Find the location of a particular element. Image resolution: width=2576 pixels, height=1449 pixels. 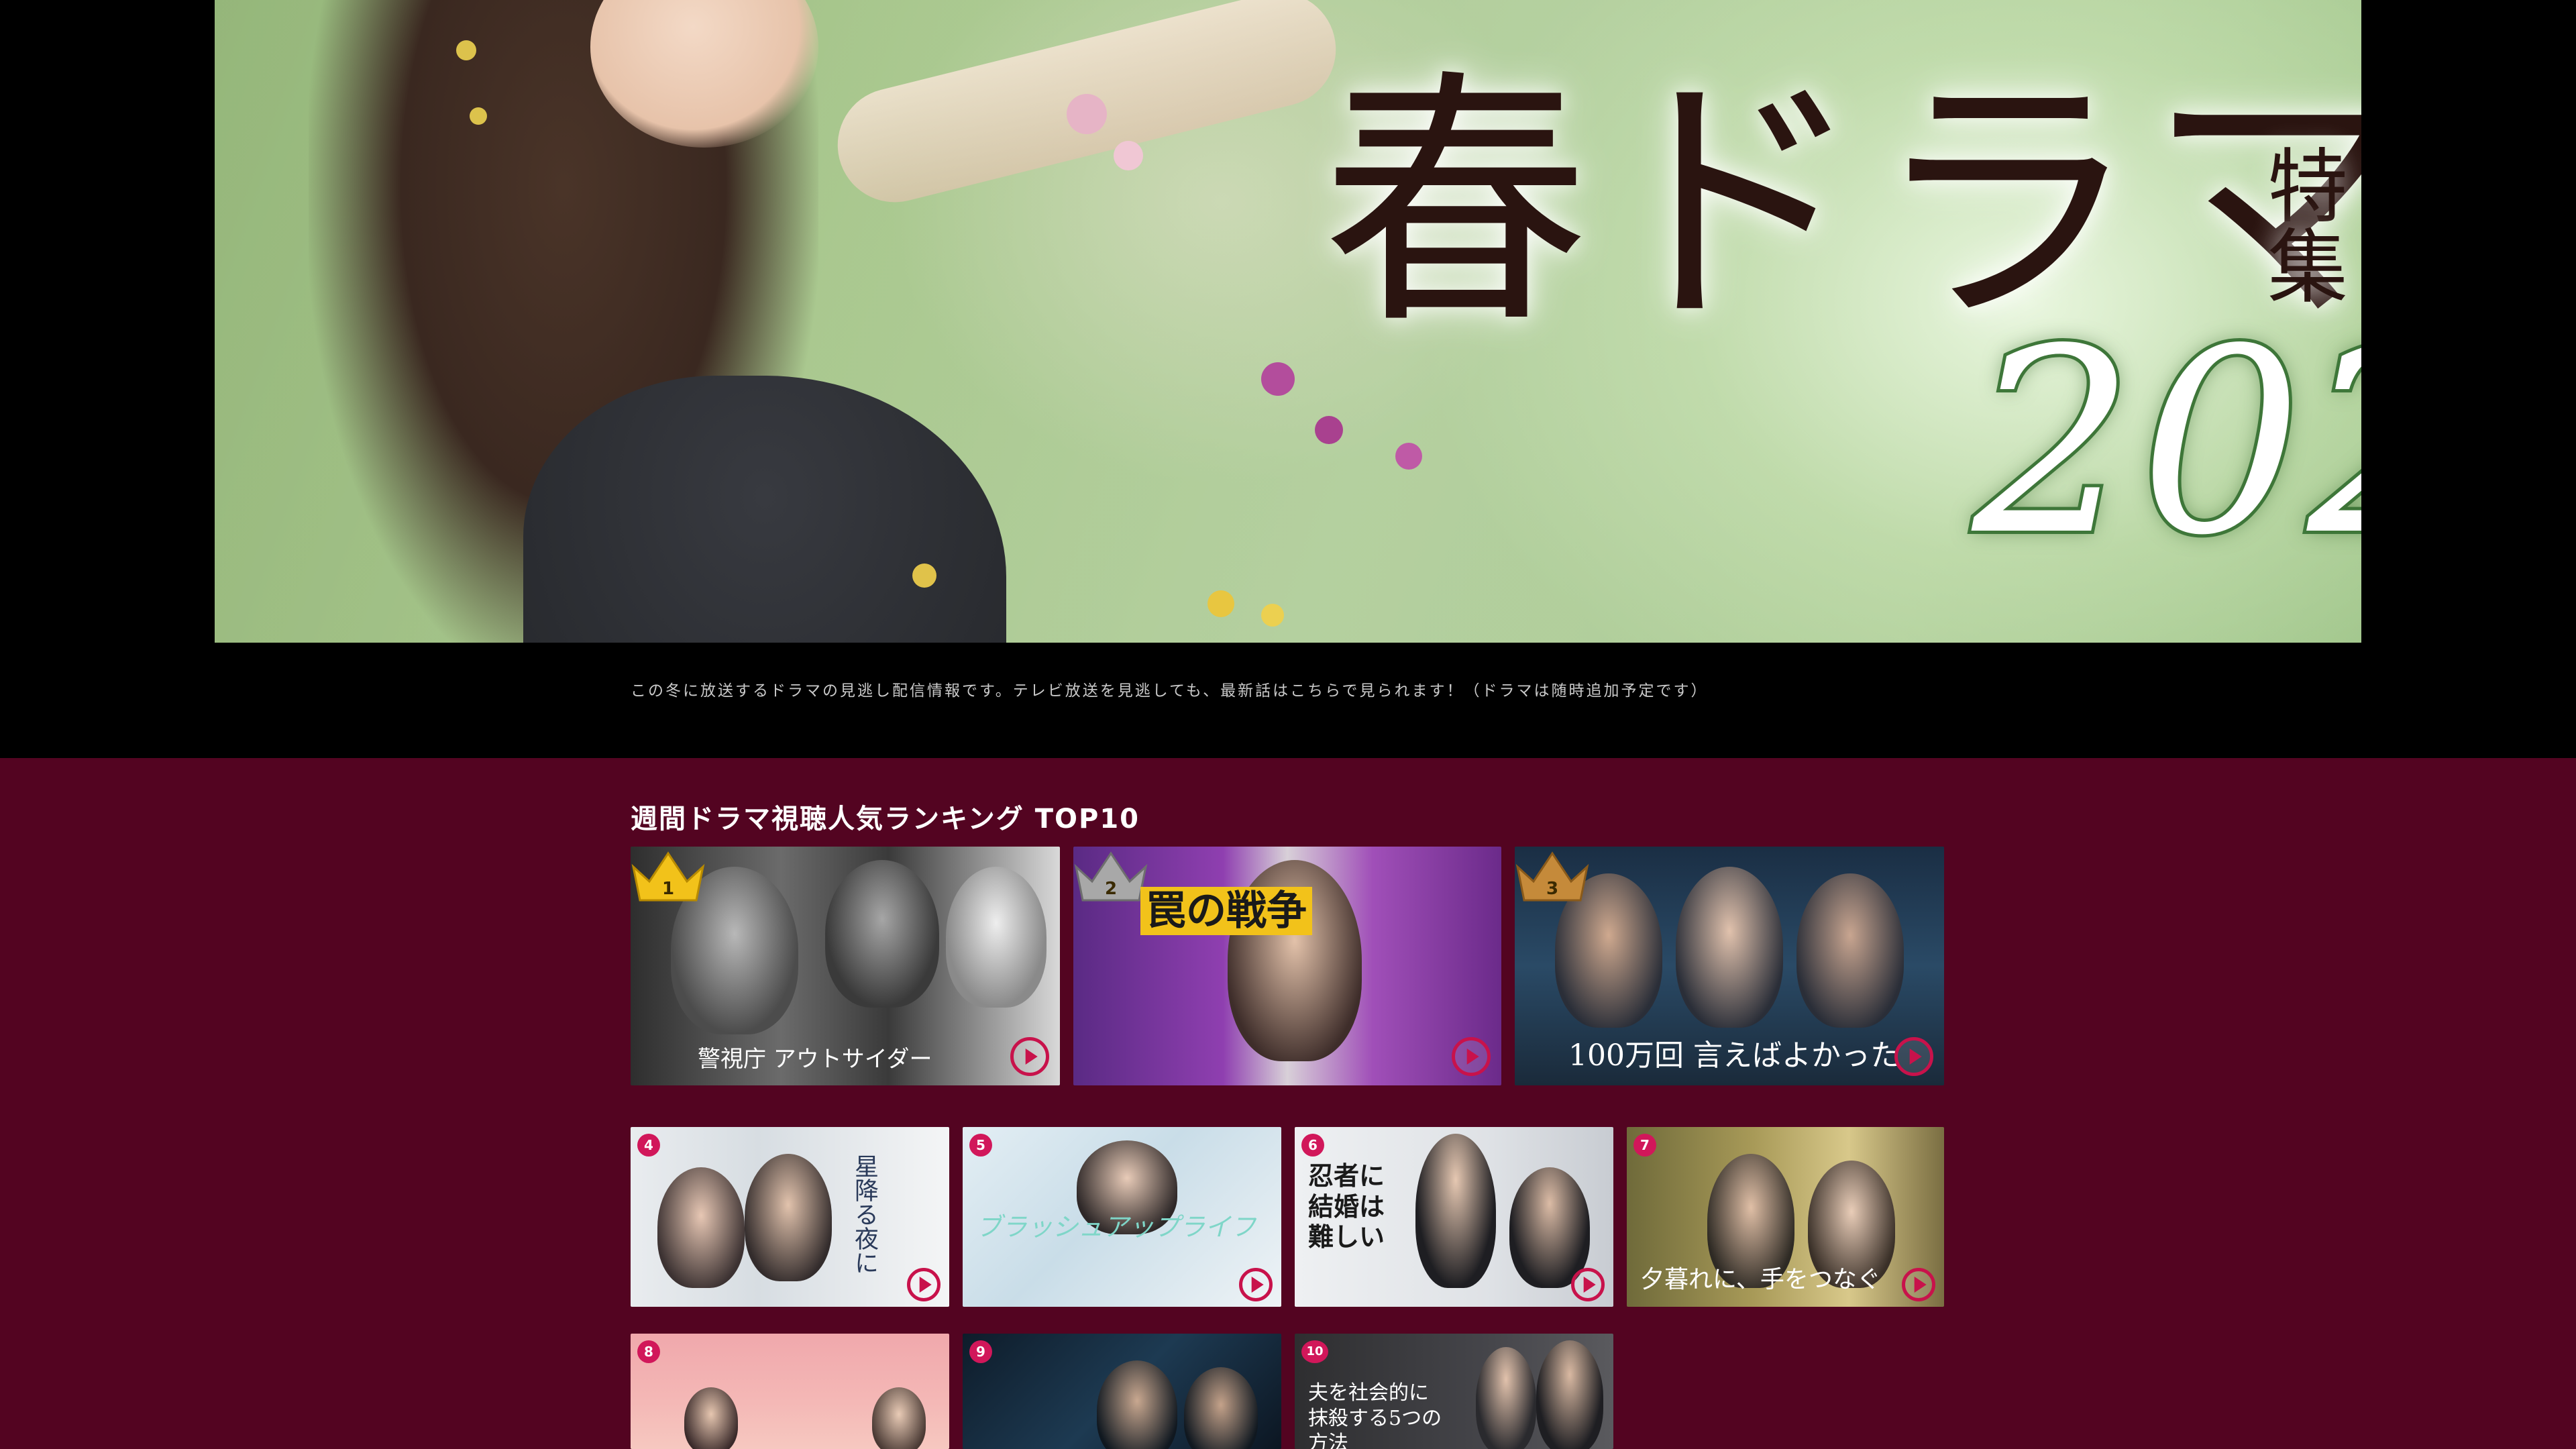

rank-badge: 6 is located at coordinates (1312, 1145).